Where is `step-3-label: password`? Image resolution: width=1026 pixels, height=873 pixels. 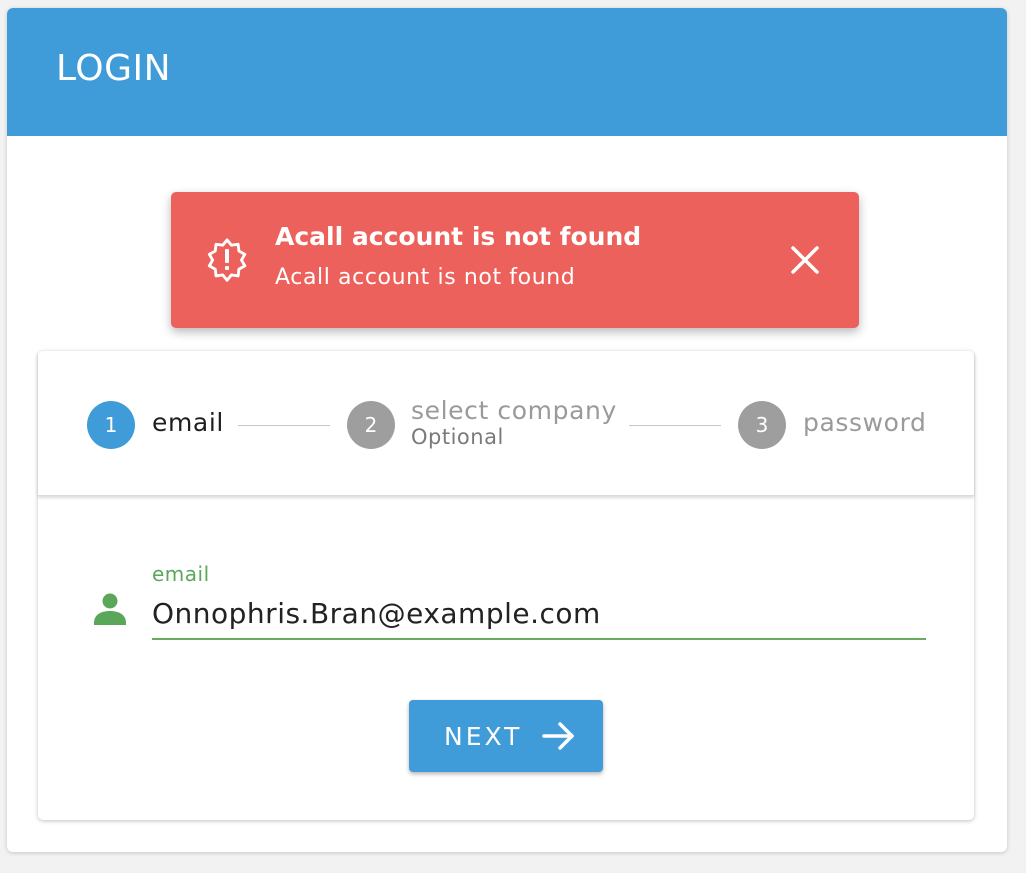
step-3-label: password is located at coordinates (865, 422).